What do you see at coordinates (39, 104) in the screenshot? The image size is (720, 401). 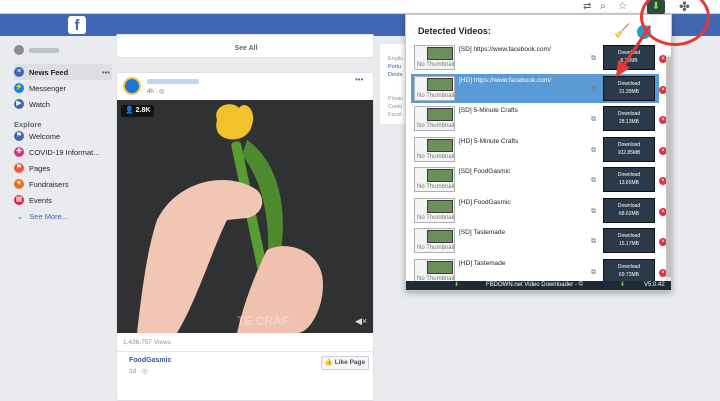 I see `sidebar-item-label: Watch` at bounding box center [39, 104].